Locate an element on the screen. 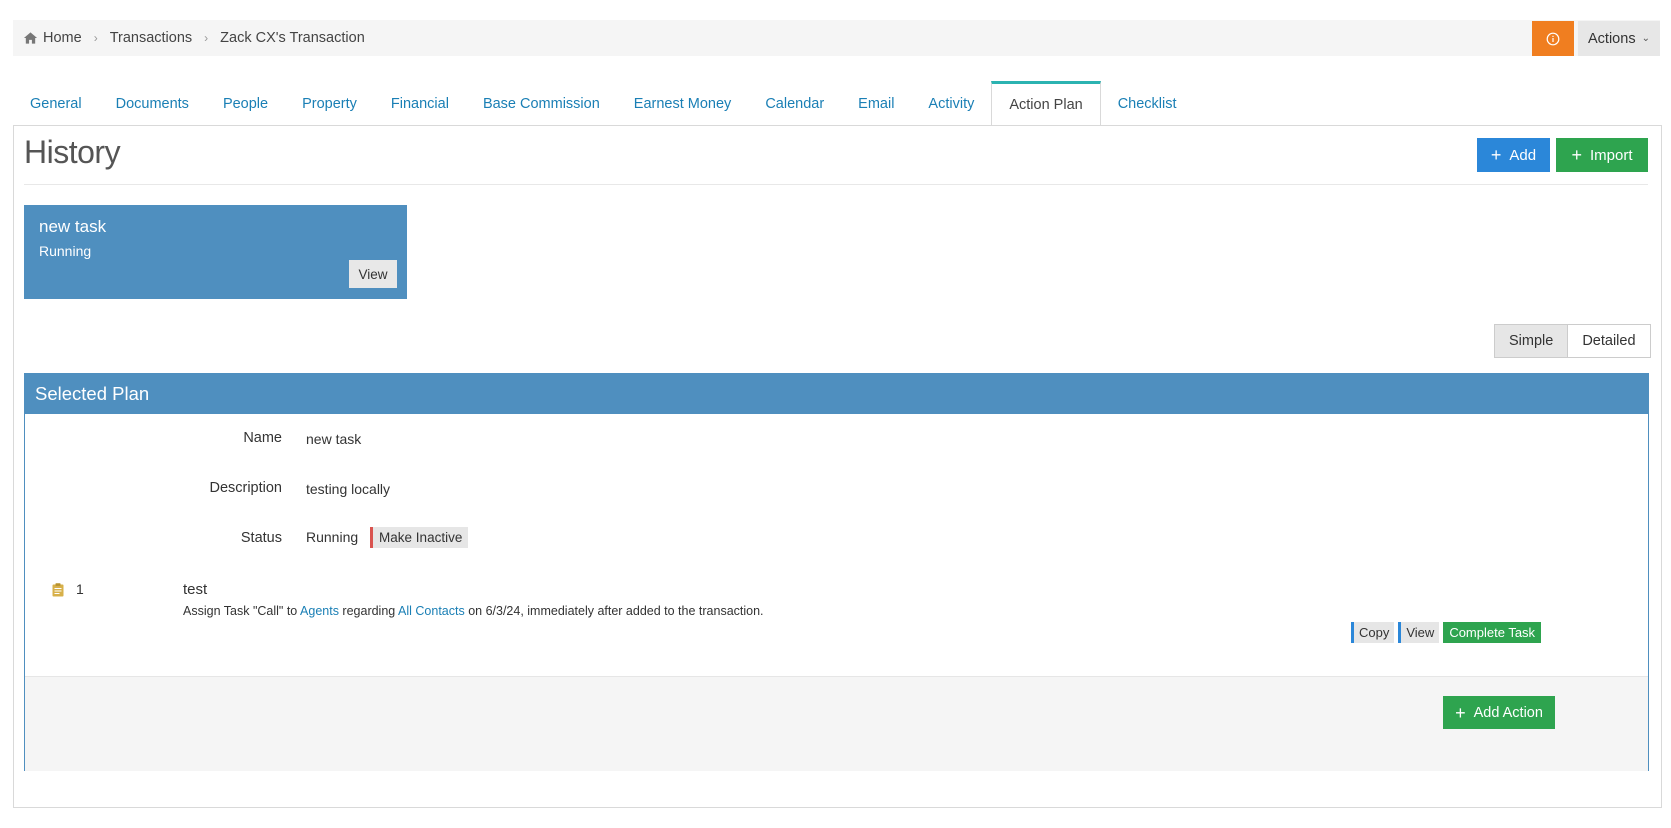 This screenshot has width=1671, height=828. name-label: Name is located at coordinates (262, 438).